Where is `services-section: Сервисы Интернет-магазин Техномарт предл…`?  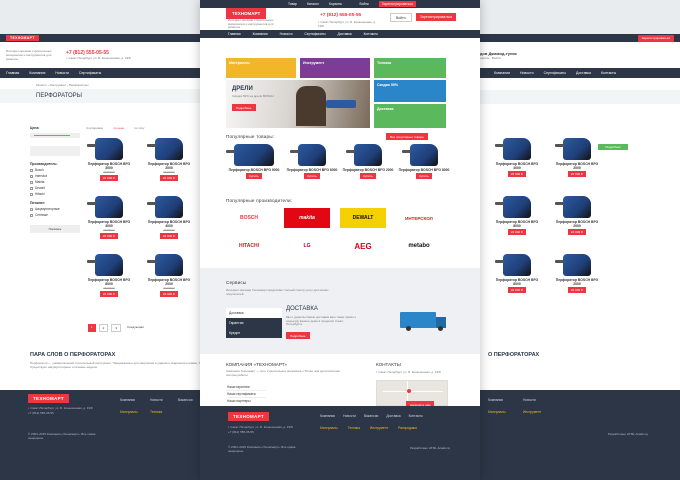
services-section: Сервисы Интернет-магазин Техномарт предл… is located at coordinates (340, 311).